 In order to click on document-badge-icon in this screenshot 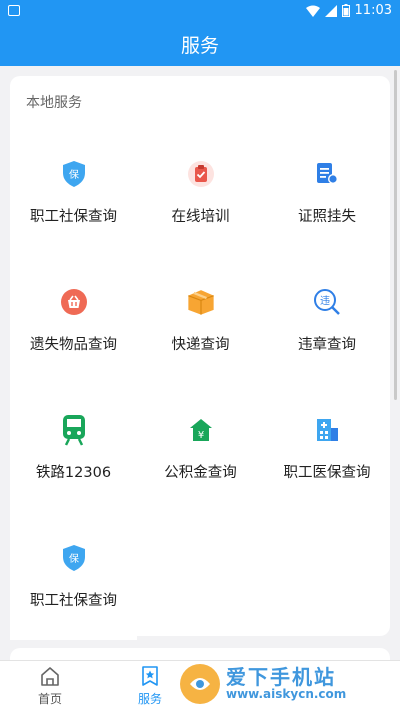, I will do `click(327, 174)`.